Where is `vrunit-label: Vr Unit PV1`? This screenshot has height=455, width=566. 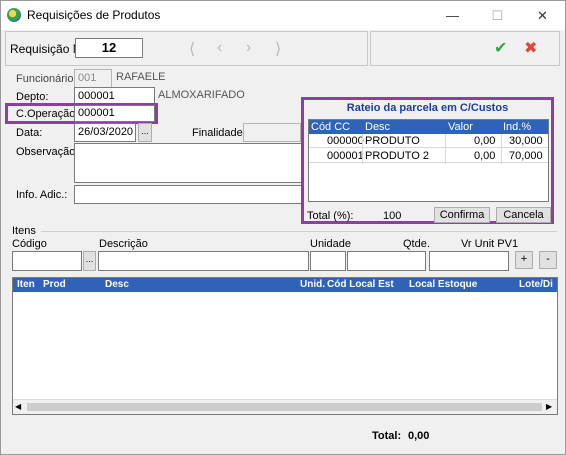
vrunit-label: Vr Unit PV1 is located at coordinates (490, 244).